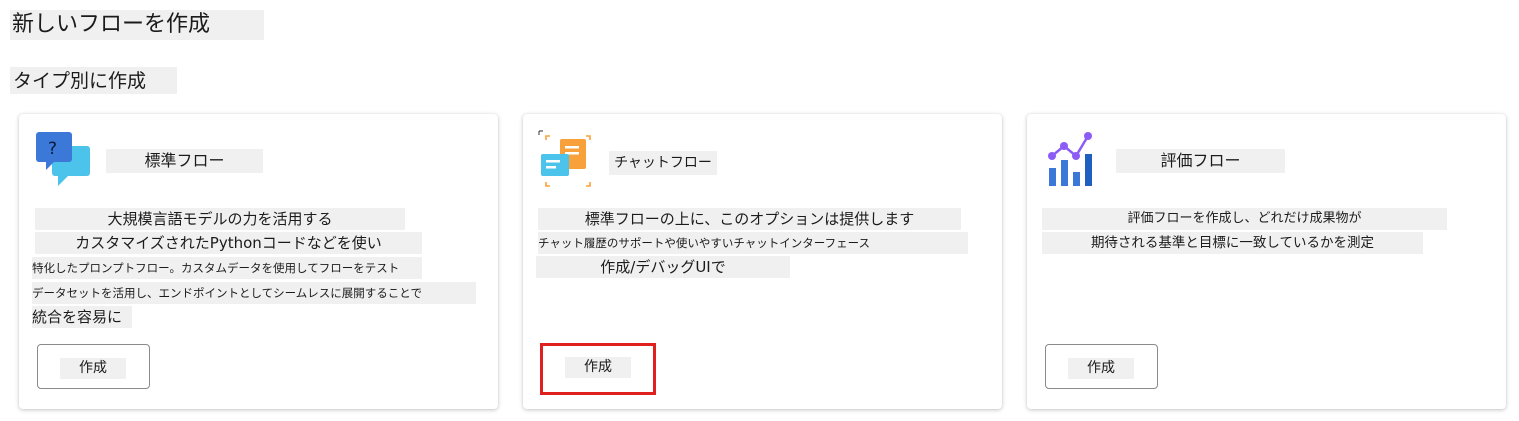 This screenshot has width=1519, height=421. Describe the element at coordinates (64, 160) in the screenshot. I see `chat-bubbles-question-icon: ?` at that location.